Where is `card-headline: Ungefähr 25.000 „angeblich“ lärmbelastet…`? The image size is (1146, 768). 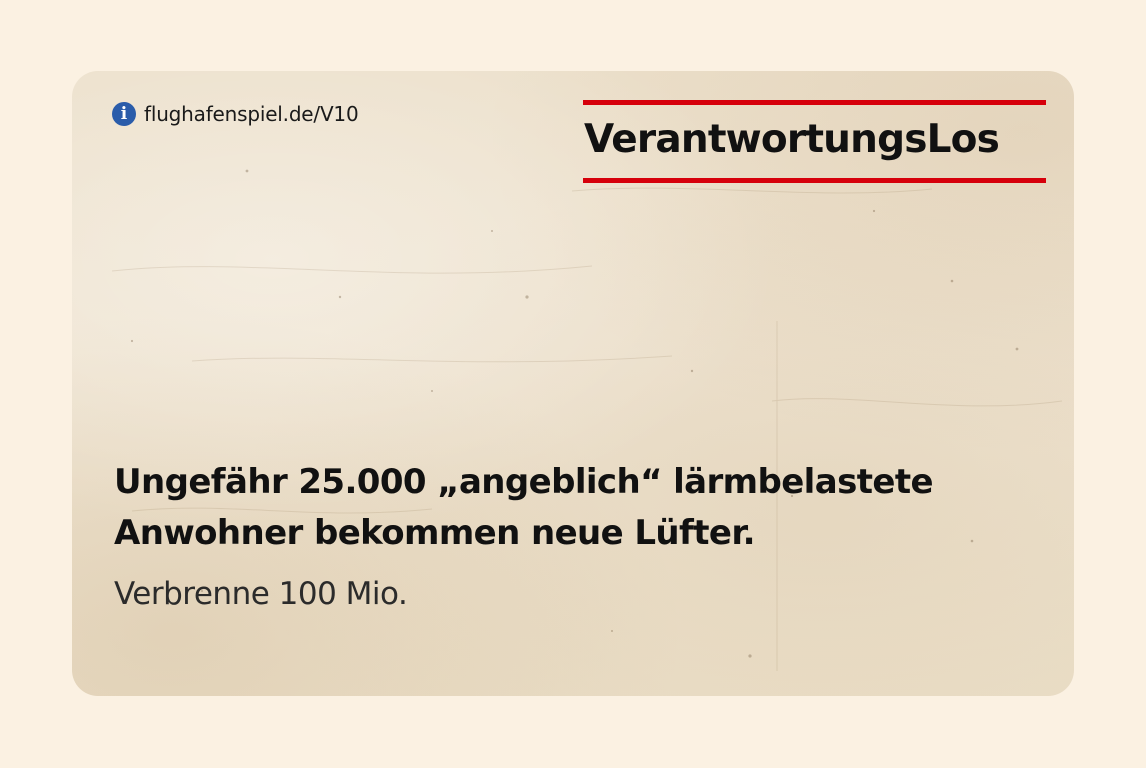
card-headline: Ungefähr 25.000 „angeblich“ lärmbelastet… is located at coordinates (564, 508).